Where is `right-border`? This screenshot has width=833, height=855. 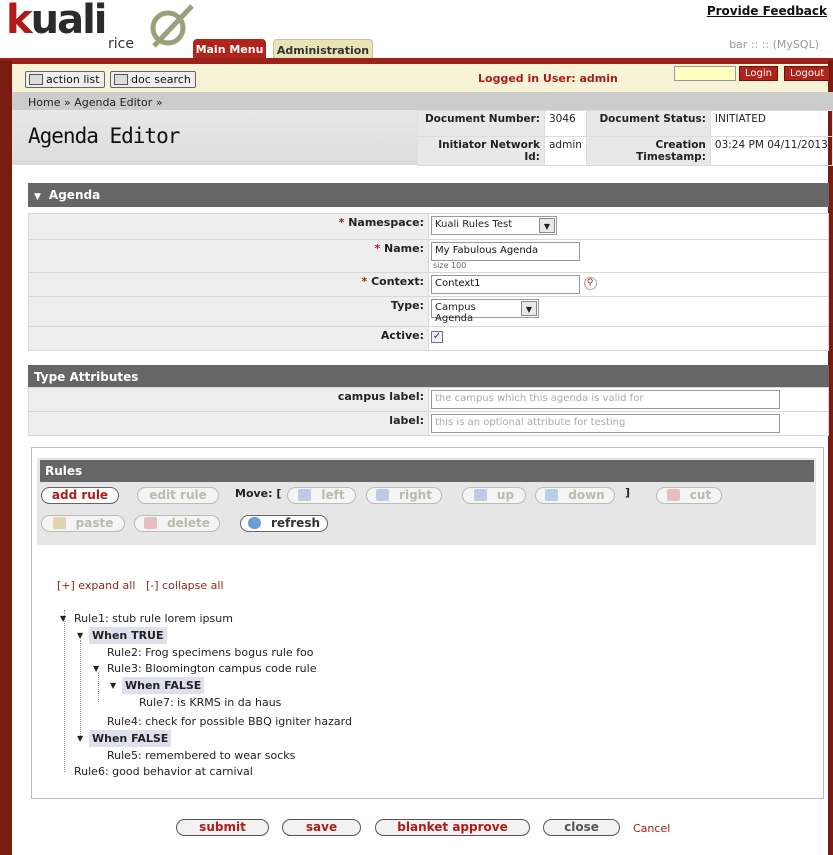 right-border is located at coordinates (830, 457).